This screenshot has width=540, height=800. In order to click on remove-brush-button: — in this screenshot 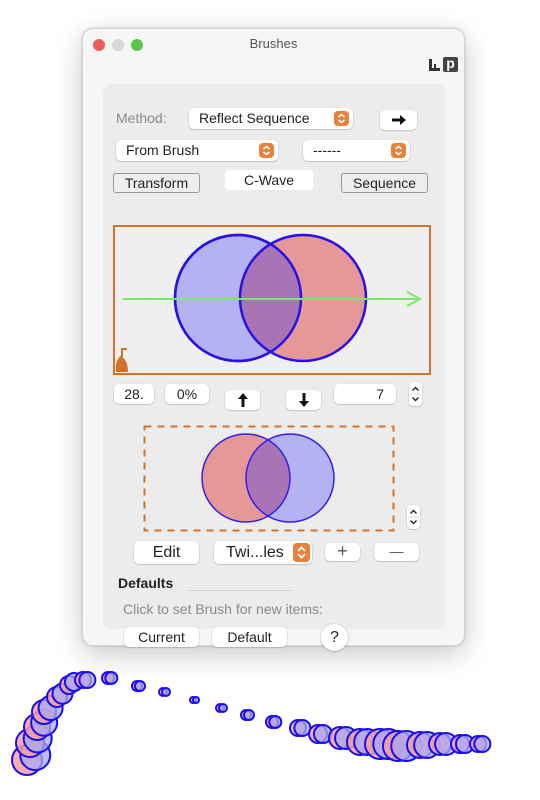, I will do `click(396, 552)`.